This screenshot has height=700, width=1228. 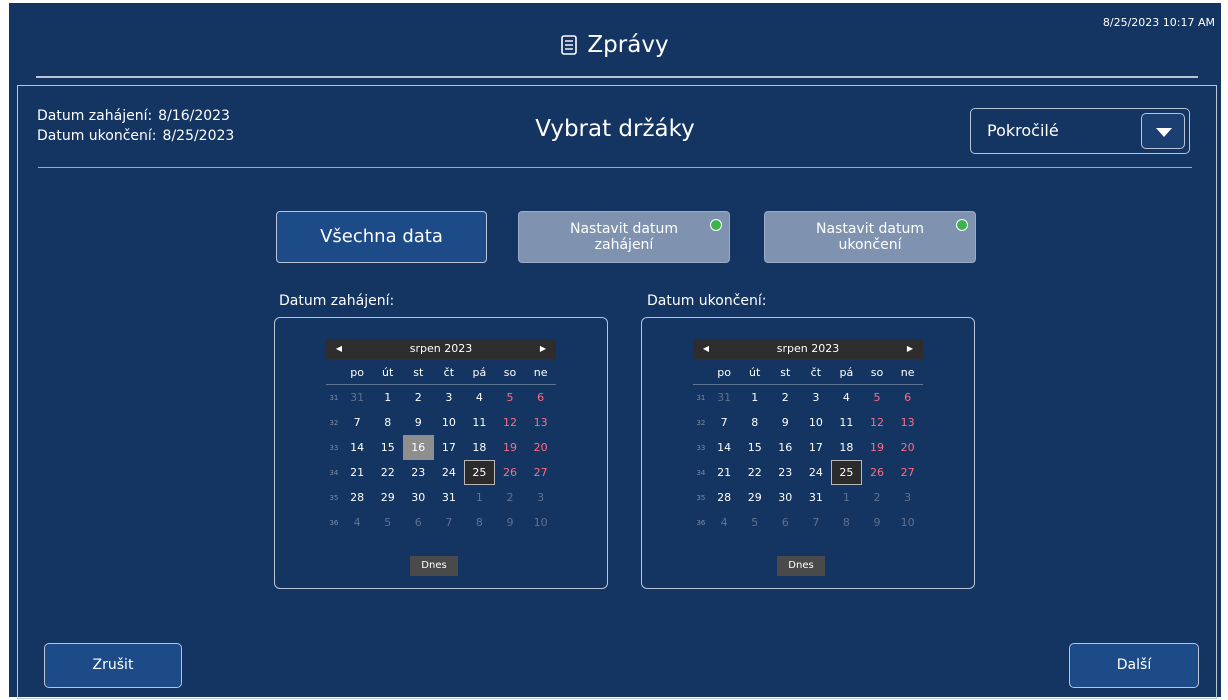 I want to click on mode-dropdown: Pokročilé, so click(x=1080, y=131).